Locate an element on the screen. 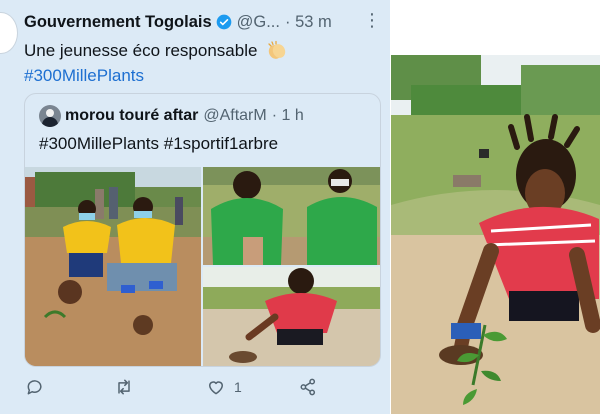 The image size is (600, 414). tweet-body: Une jeunesse éco responsable is located at coordinates (141, 50).